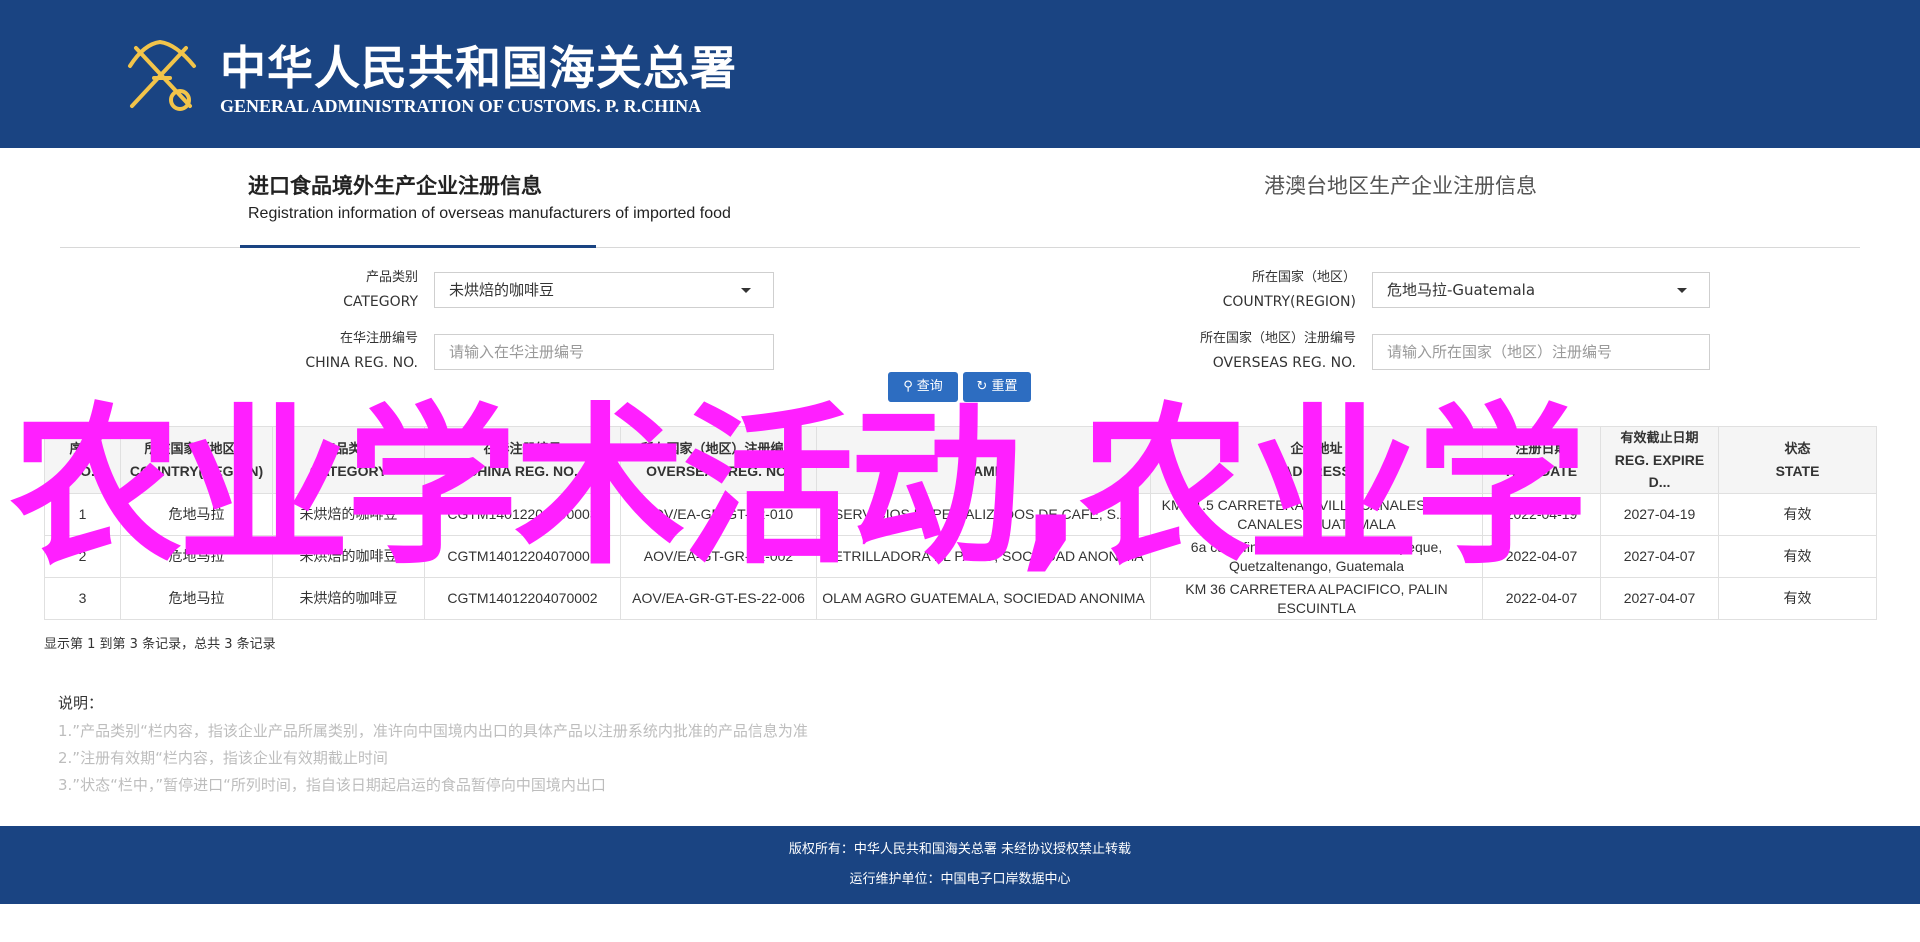  I want to click on cell-expire-date: 2027-04-19, so click(1659, 514).